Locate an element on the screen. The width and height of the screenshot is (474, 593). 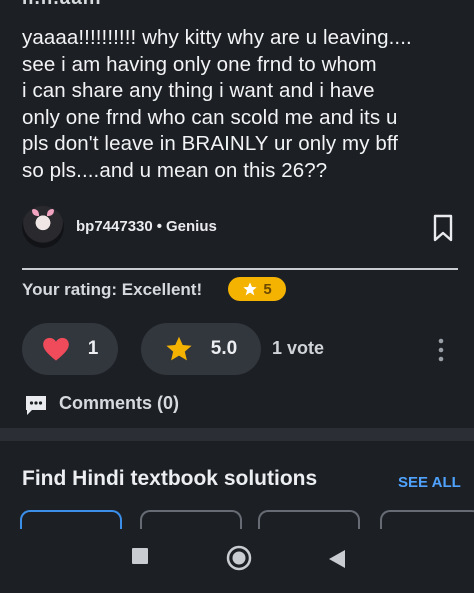
author-row: bp7447330 • Genius is located at coordinates (238, 228).